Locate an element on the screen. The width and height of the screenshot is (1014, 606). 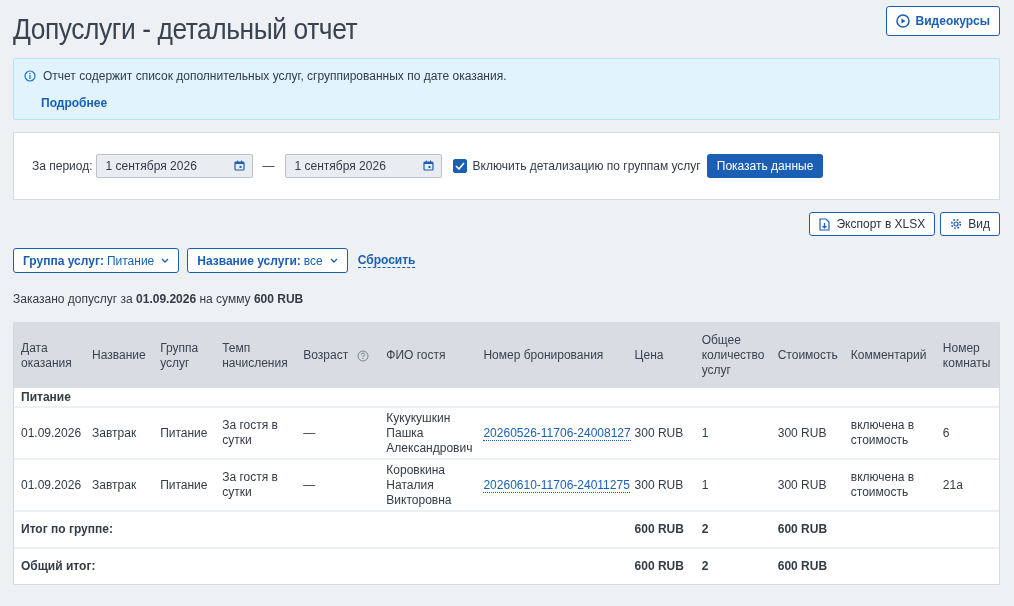
more-link: Подробнее is located at coordinates (74, 103).